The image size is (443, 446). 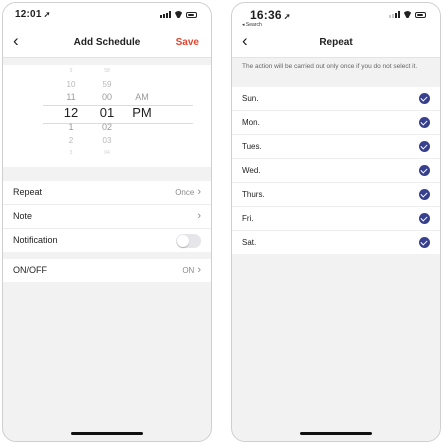 What do you see at coordinates (107, 16) in the screenshot?
I see `status-bar: 12:01 ➚` at bounding box center [107, 16].